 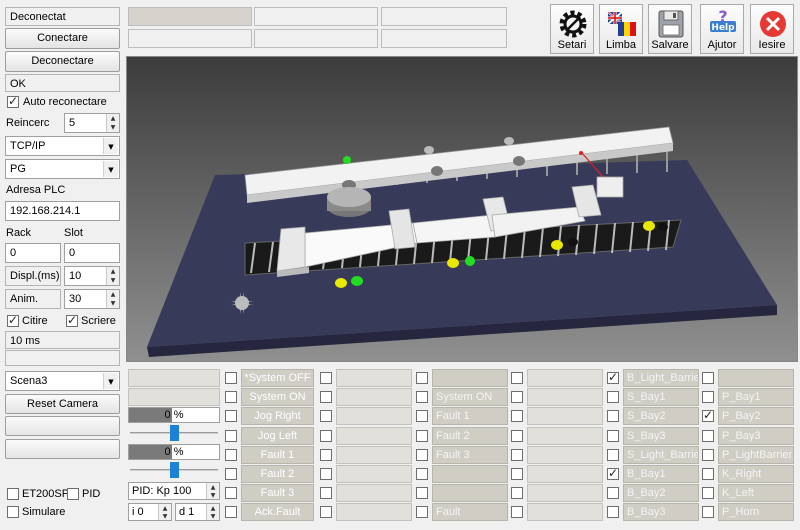 I want to click on anim-spinner: ▲ ▼, so click(x=112, y=299).